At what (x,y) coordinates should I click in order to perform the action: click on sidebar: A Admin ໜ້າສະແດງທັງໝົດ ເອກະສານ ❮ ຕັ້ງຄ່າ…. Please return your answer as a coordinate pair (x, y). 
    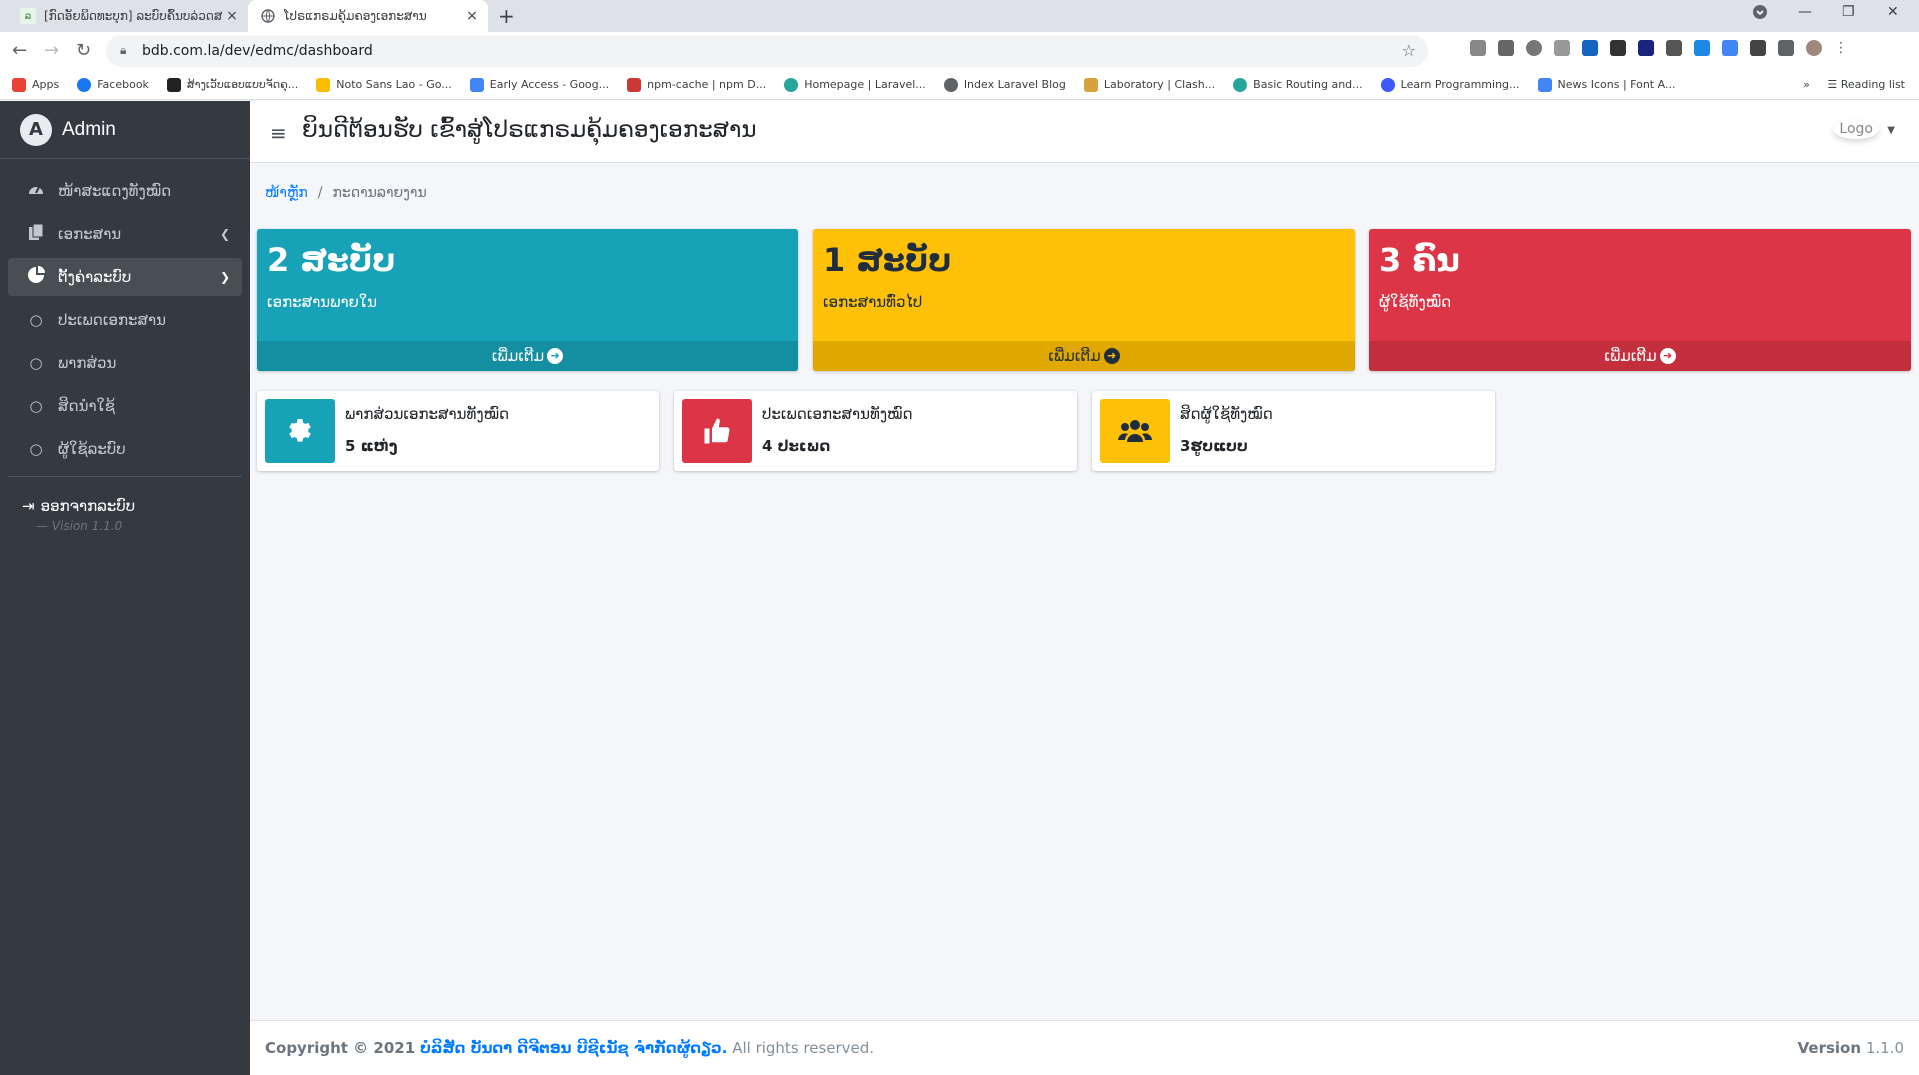
    Looking at the image, I should click on (125, 588).